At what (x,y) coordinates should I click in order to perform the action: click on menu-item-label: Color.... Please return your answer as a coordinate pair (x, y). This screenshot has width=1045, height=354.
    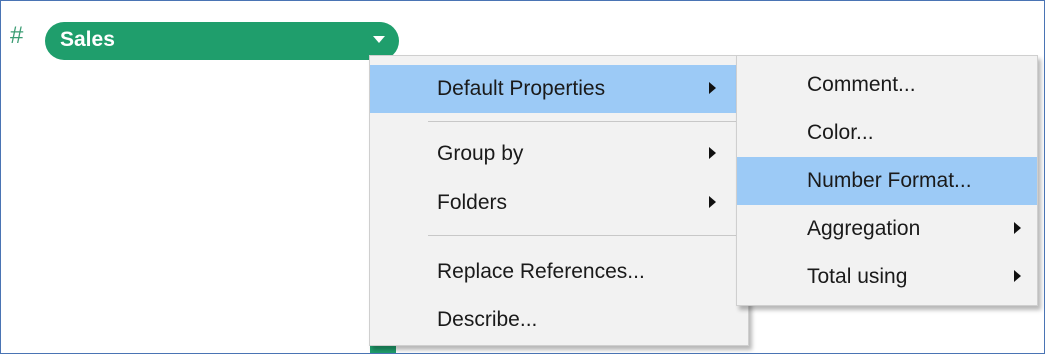
    Looking at the image, I should click on (840, 132).